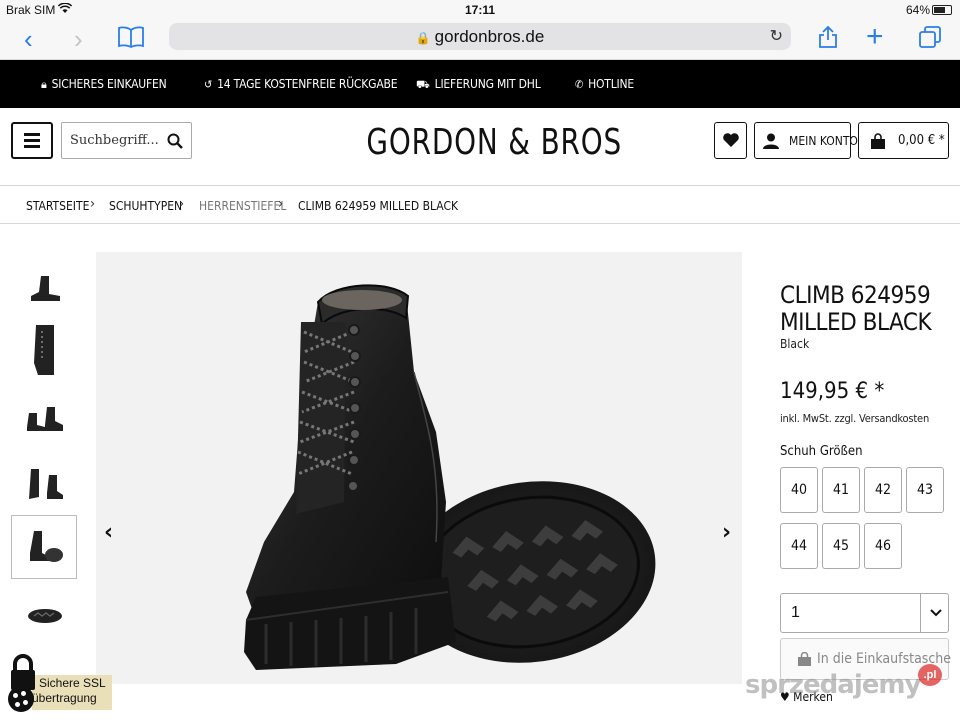 The width and height of the screenshot is (960, 720). Describe the element at coordinates (104, 84) in the screenshot. I see `promo-secure-shopping: 🔒︎ Sicheres Einkaufen` at that location.